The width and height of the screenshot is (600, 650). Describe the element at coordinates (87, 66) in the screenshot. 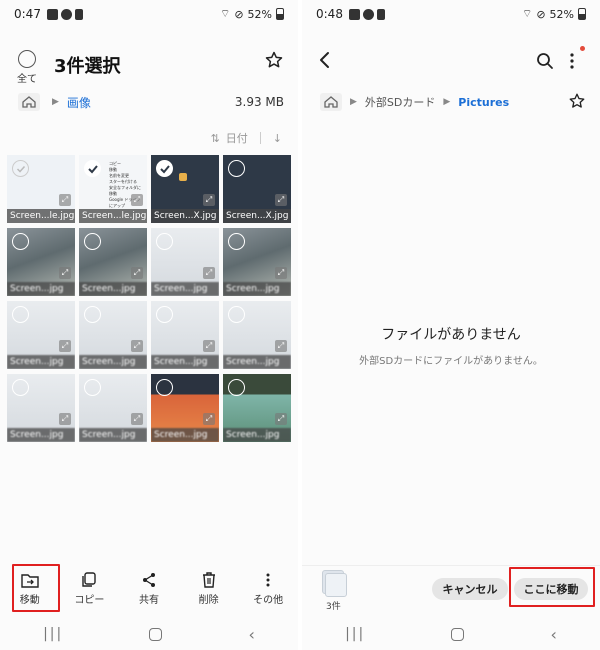

I see `selection-title: 3件選択` at that location.